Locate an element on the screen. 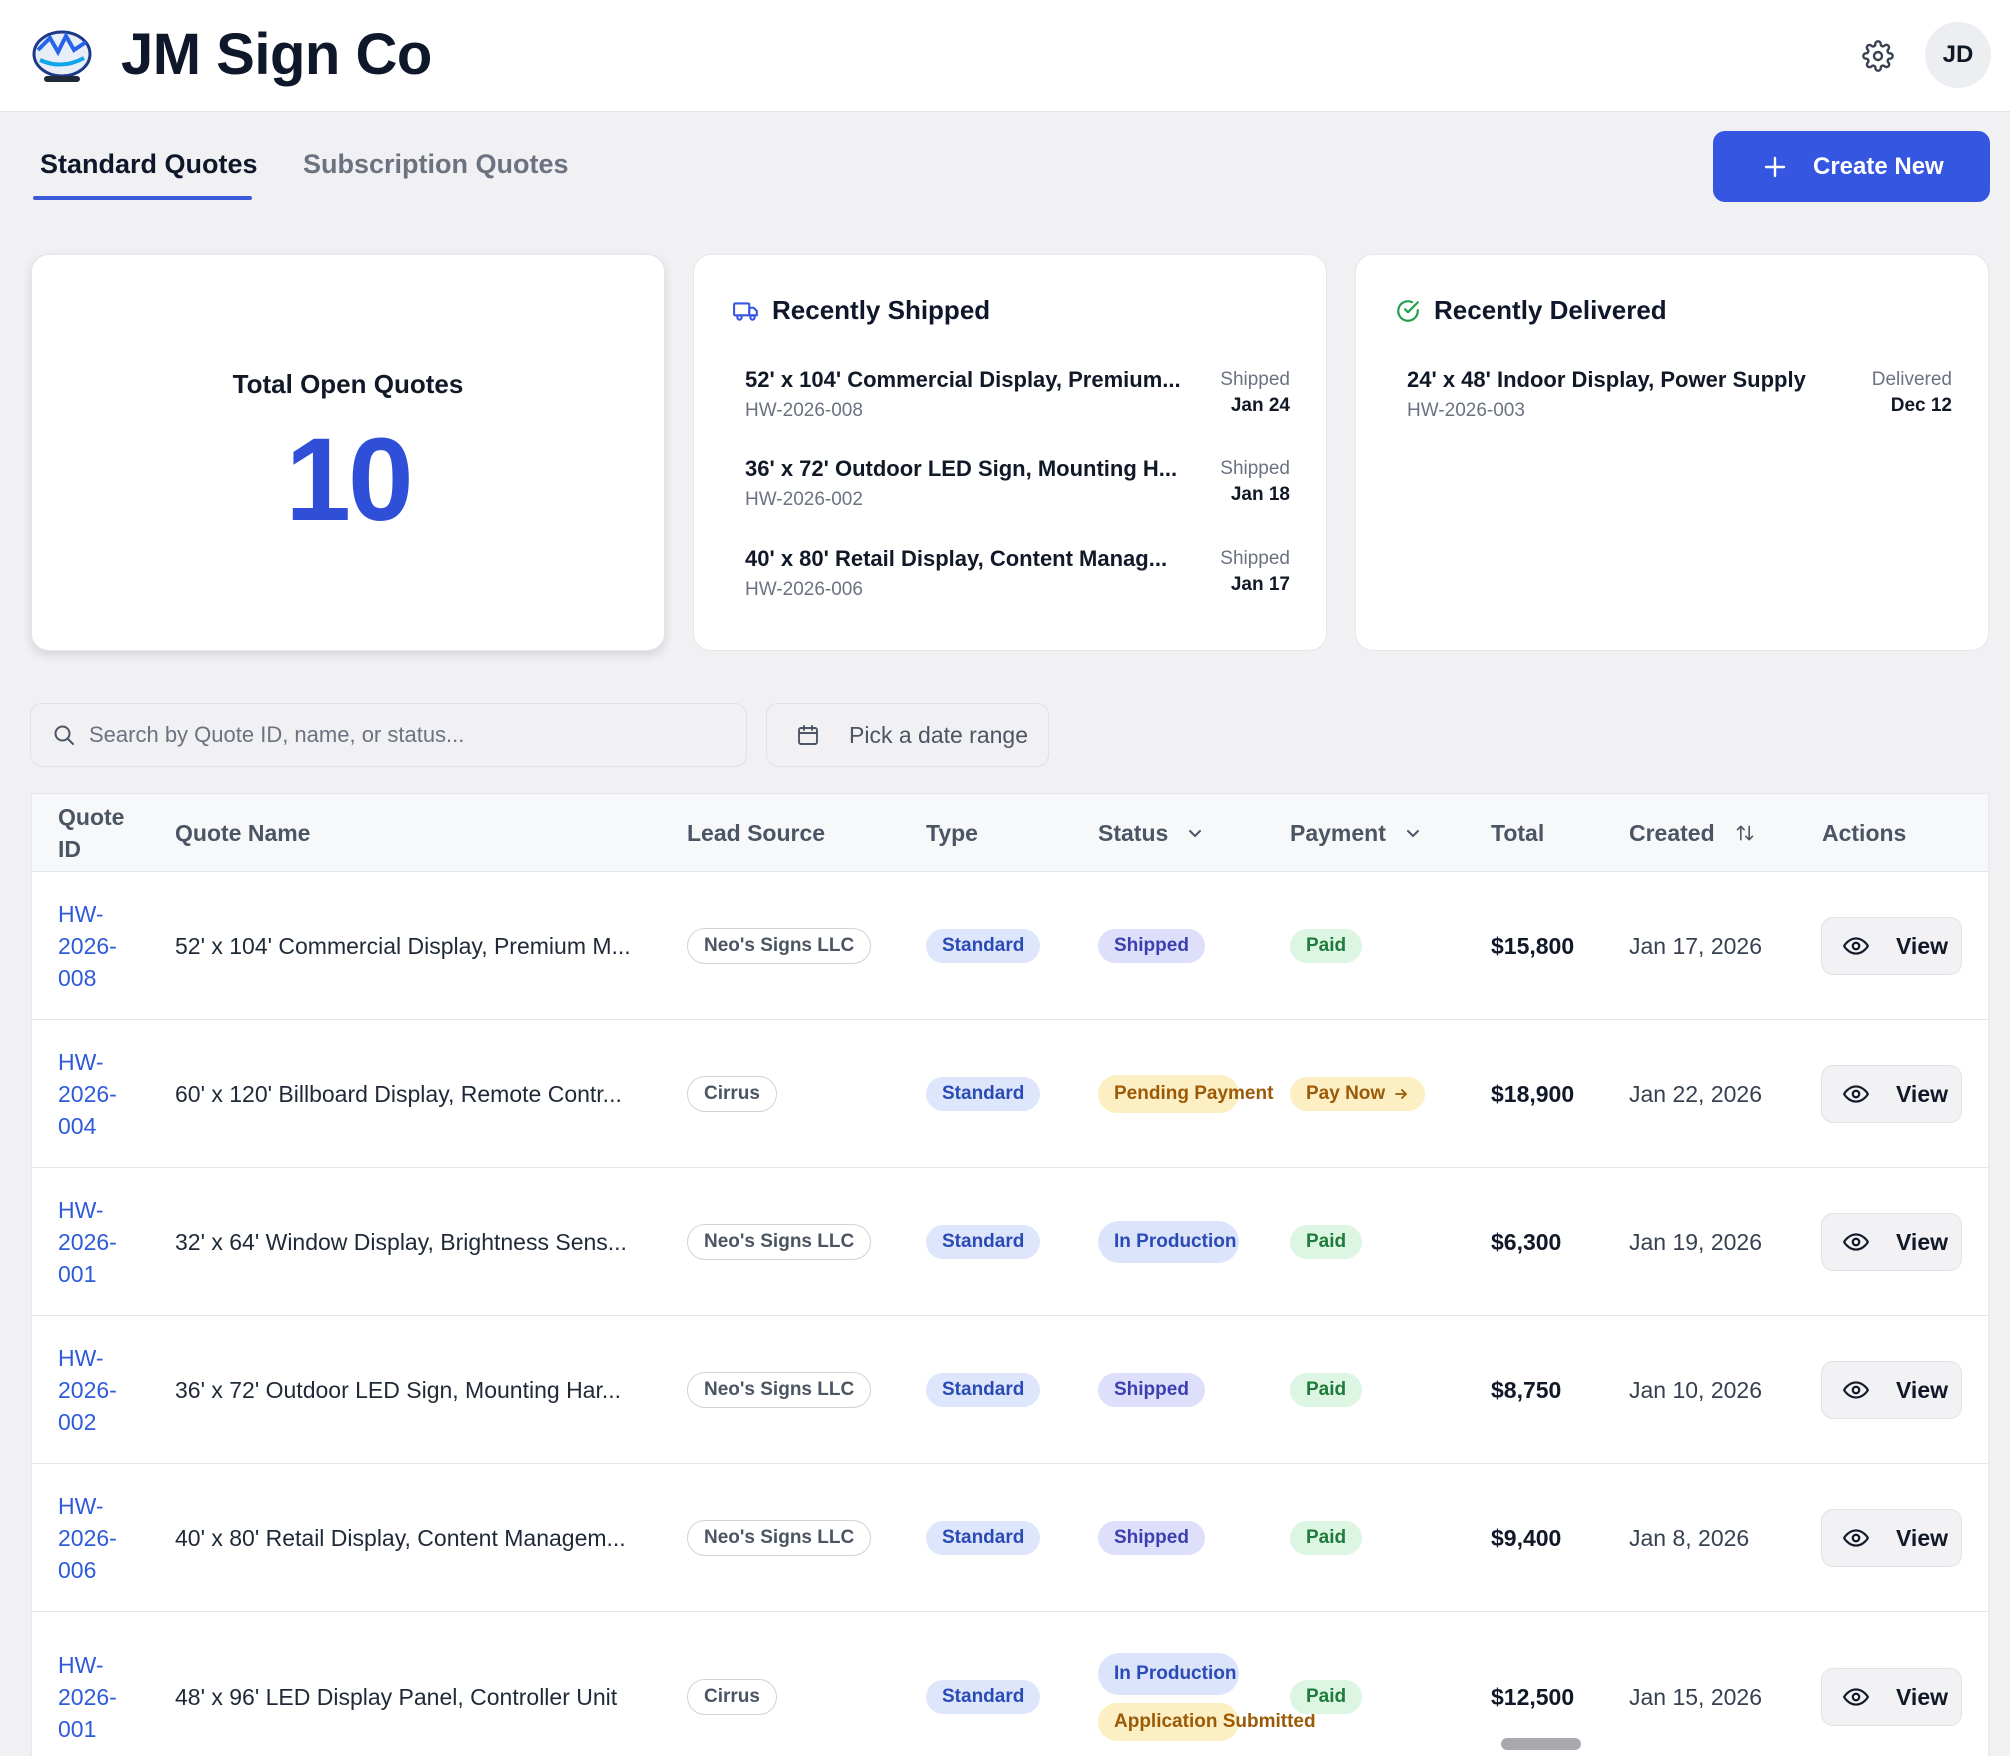 This screenshot has height=1756, width=2010. quote-id-link: HW- 2026- 008 is located at coordinates (93, 946).